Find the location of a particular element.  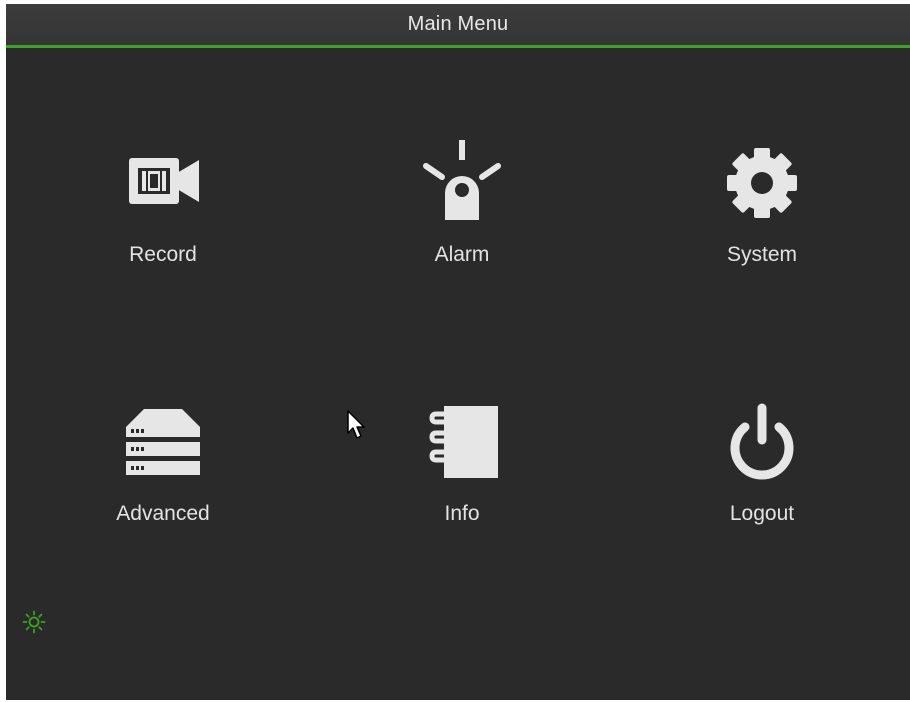

power-icon is located at coordinates (762, 441).